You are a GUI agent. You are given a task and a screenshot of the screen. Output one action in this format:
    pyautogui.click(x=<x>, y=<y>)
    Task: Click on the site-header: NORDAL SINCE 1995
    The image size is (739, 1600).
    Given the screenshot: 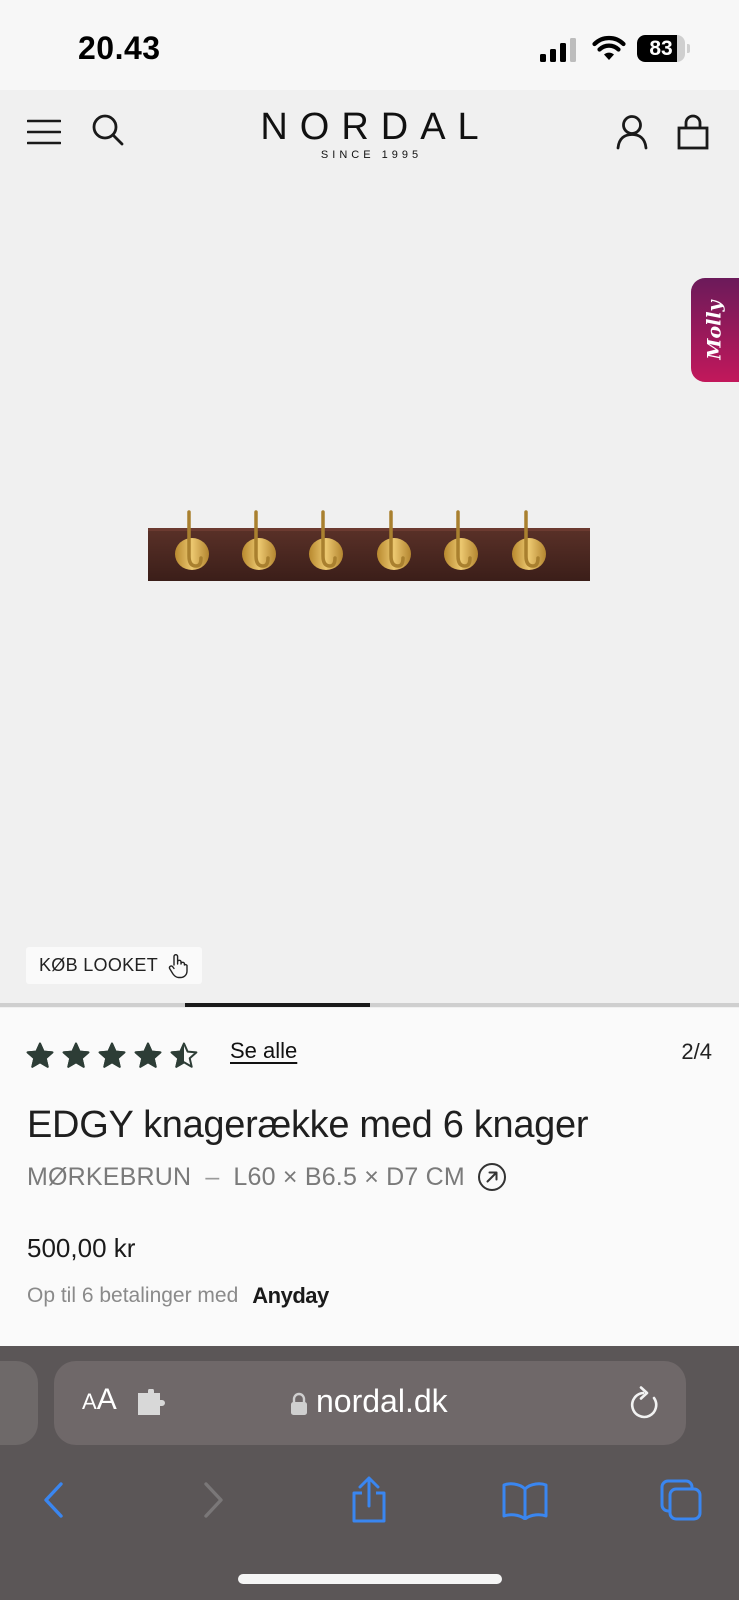 What is the action you would take?
    pyautogui.click(x=369, y=137)
    